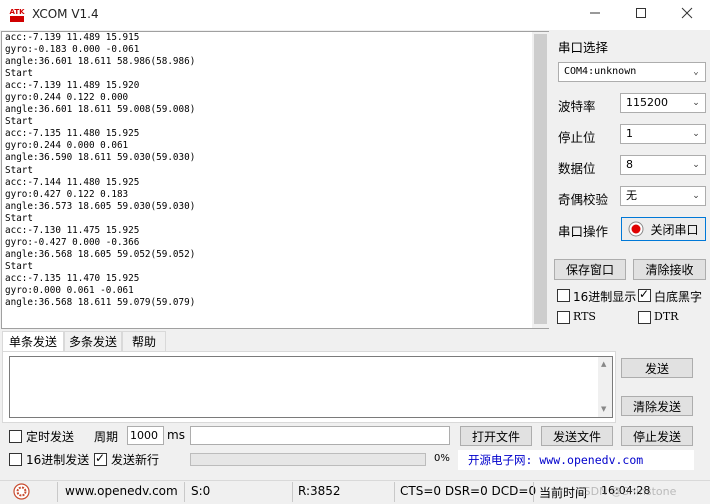 Image resolution: width=710 pixels, height=504 pixels. I want to click on app-logo-icon: ATK, so click(17, 15).